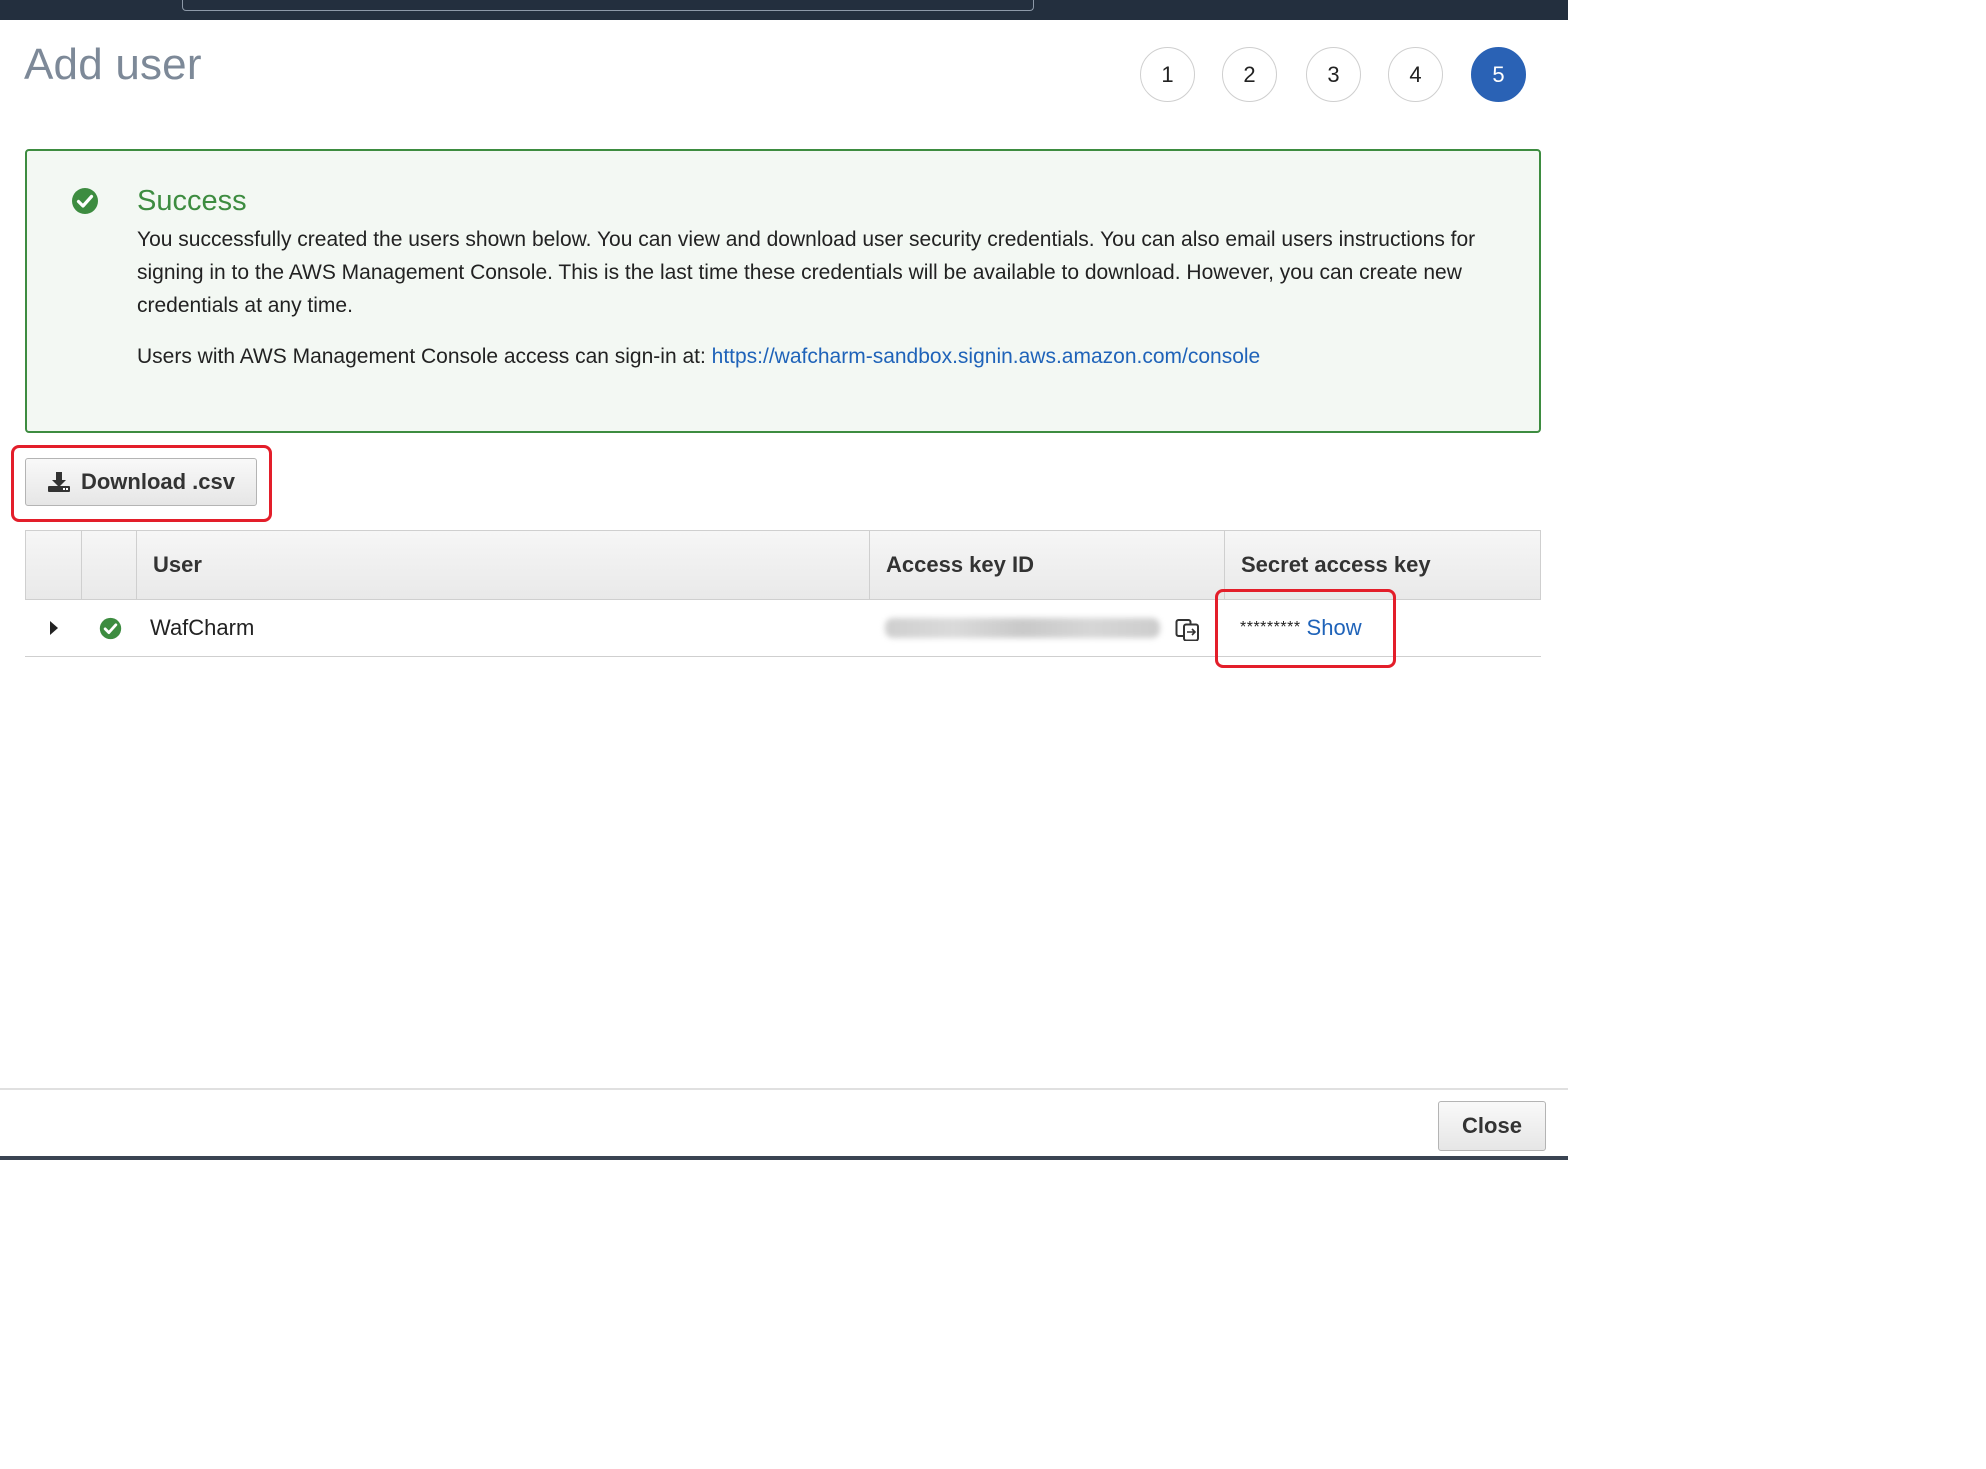  What do you see at coordinates (109, 565) in the screenshot?
I see `header-status-column` at bounding box center [109, 565].